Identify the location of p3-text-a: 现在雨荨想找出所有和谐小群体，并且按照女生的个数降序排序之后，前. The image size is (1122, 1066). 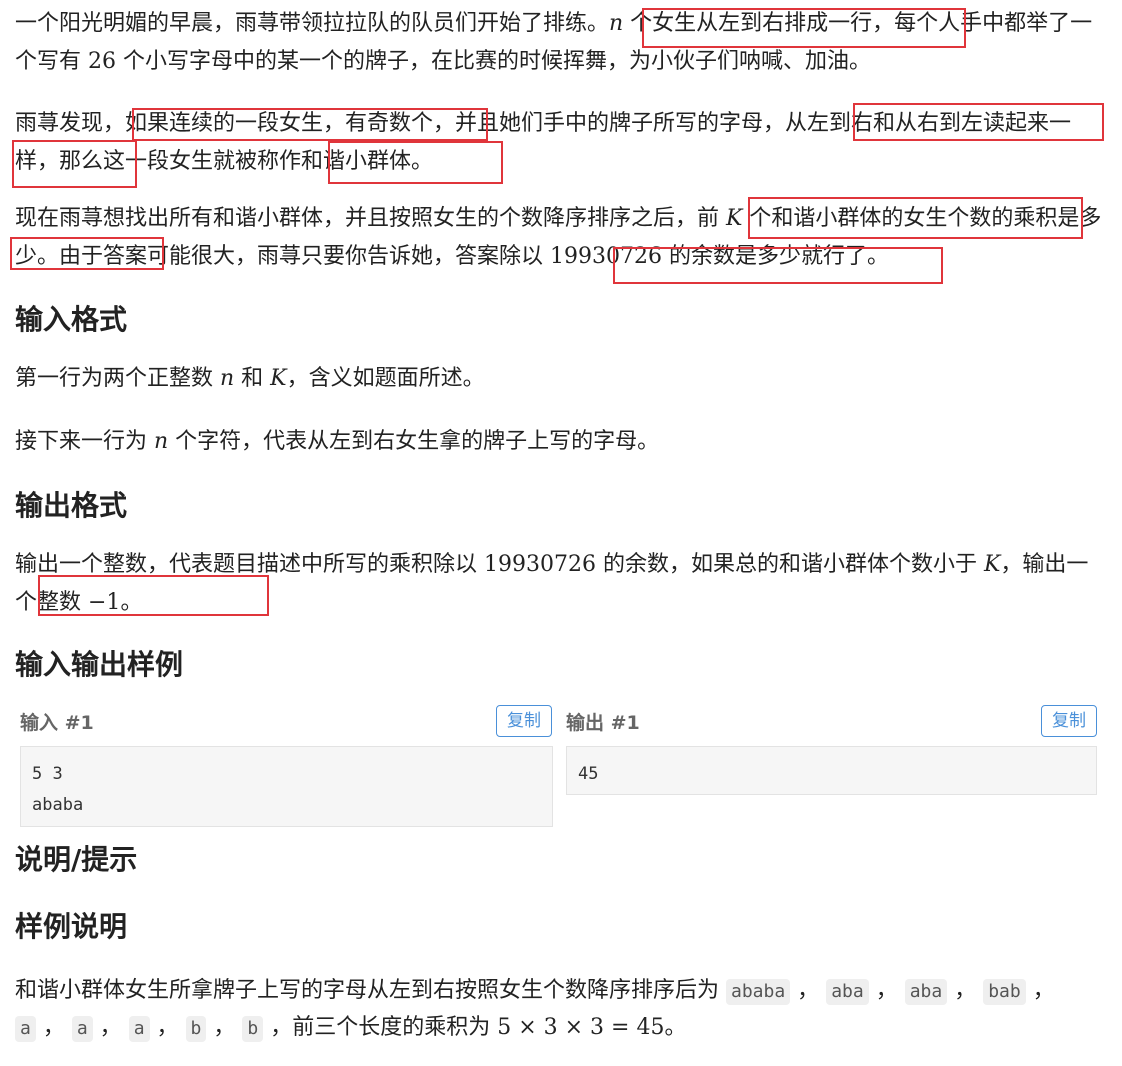
(370, 218).